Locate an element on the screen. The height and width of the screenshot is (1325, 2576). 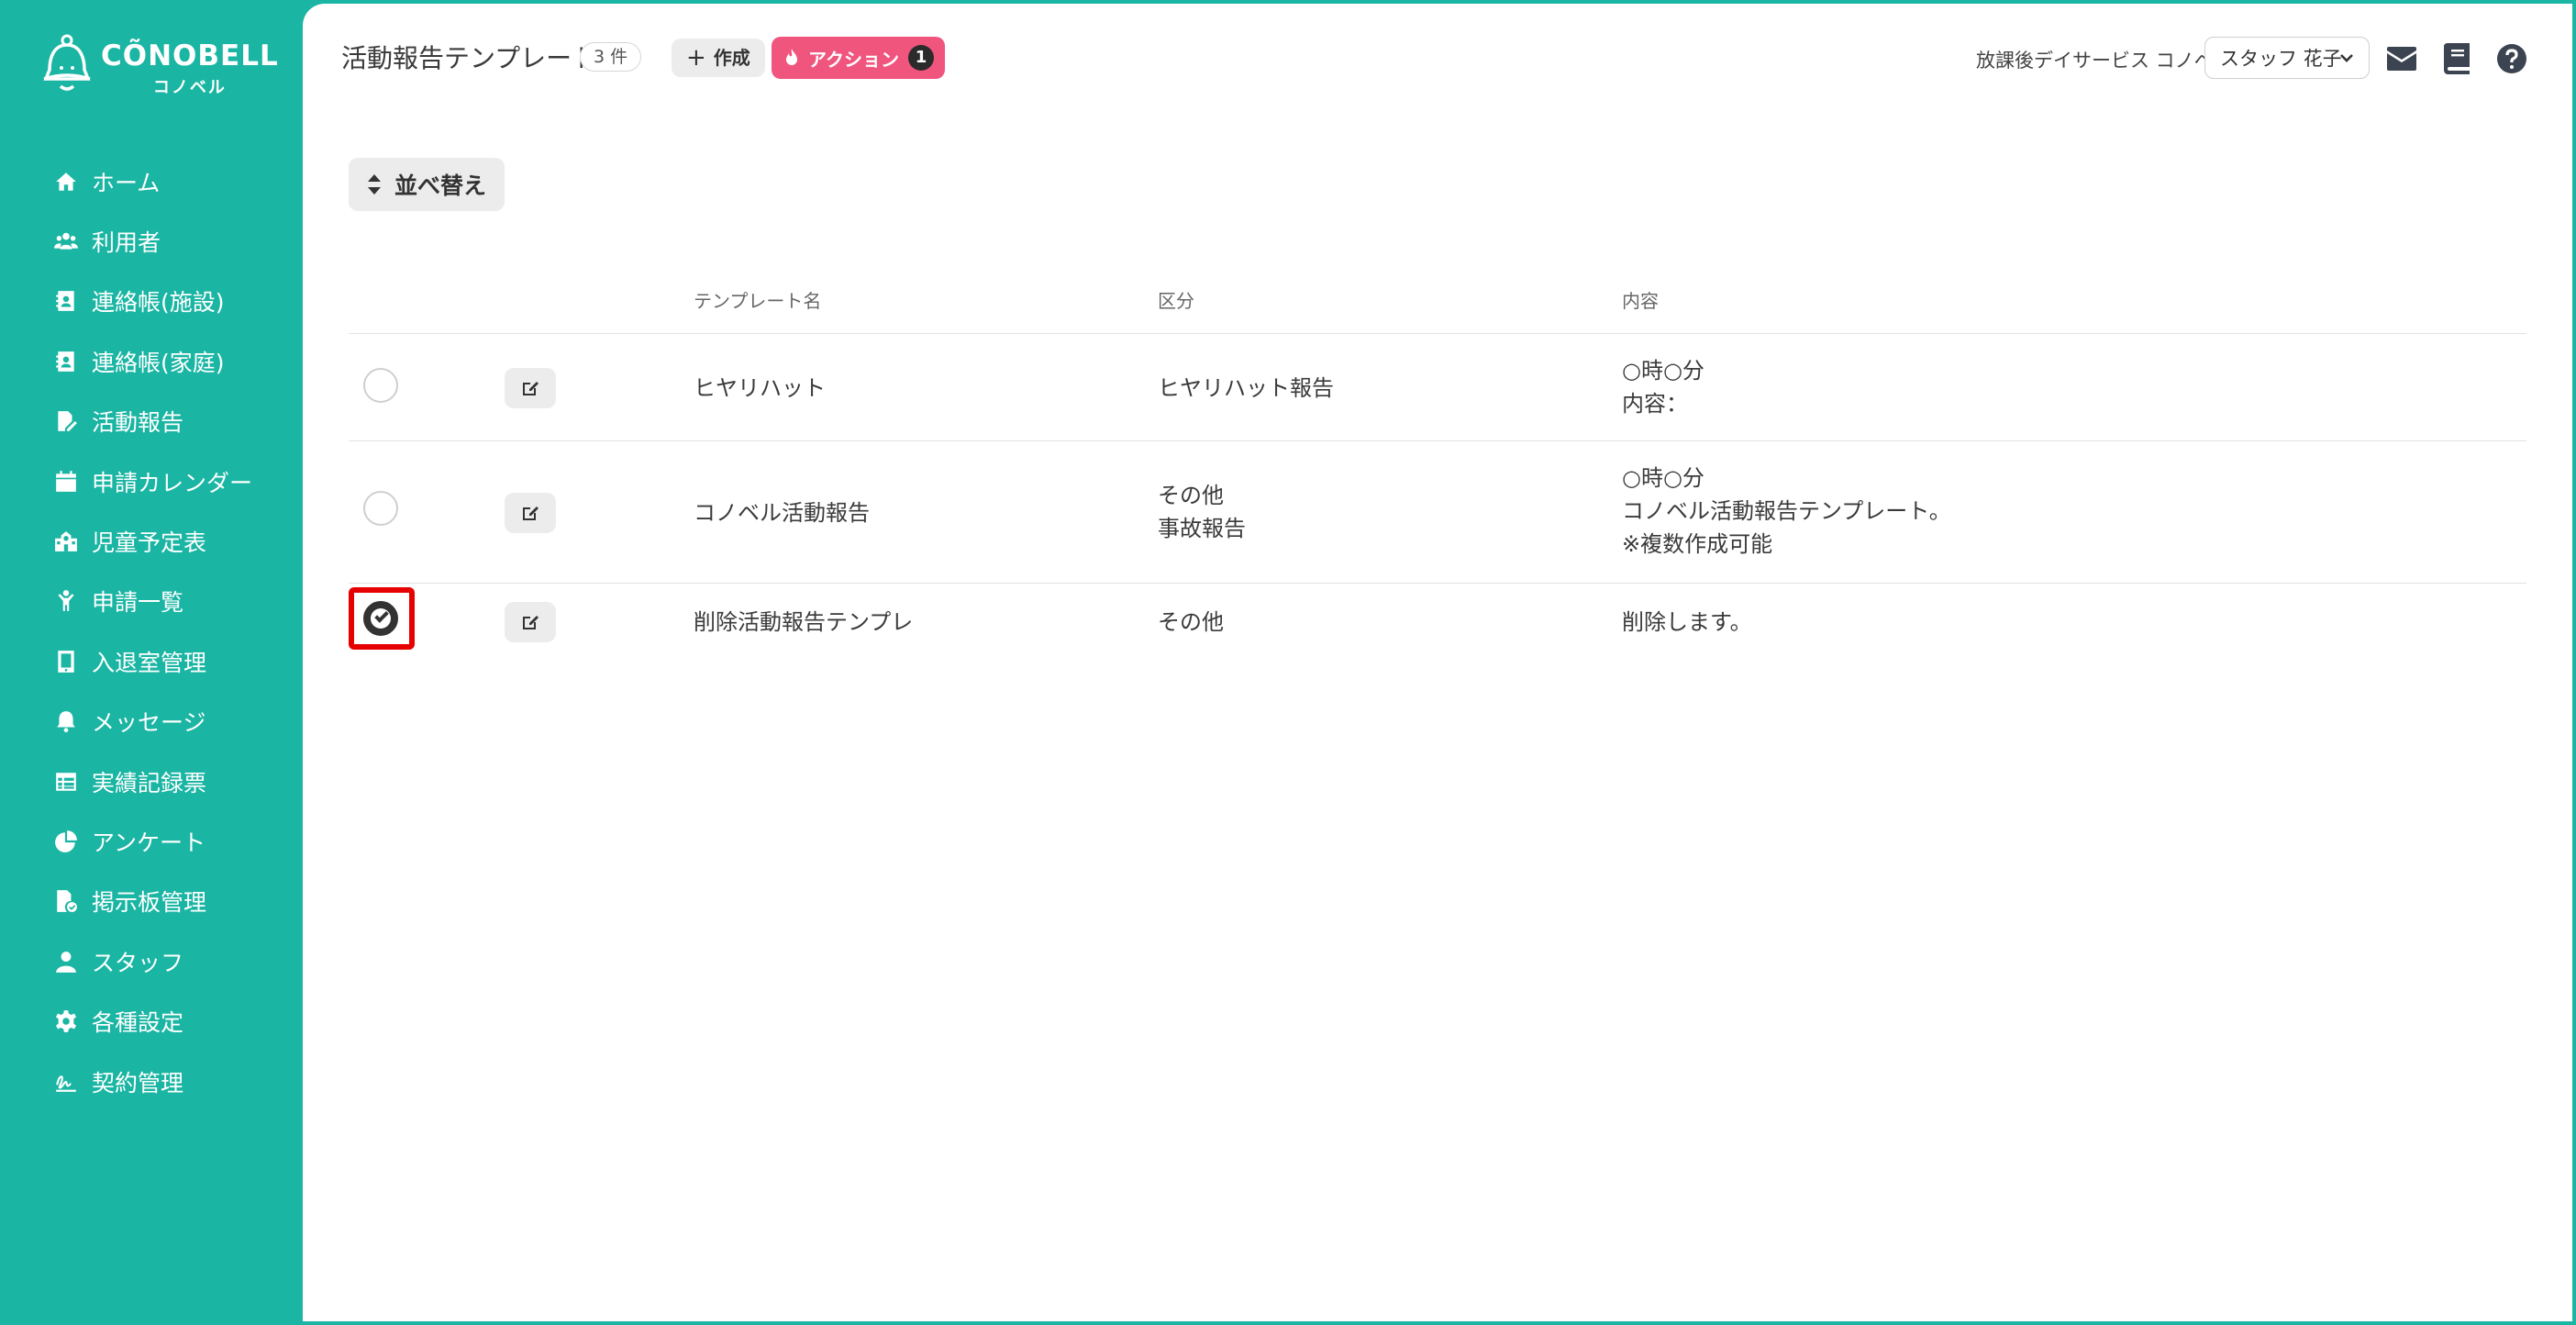
sidebar-item-request-list: 申請一覧 is located at coordinates (177, 601).